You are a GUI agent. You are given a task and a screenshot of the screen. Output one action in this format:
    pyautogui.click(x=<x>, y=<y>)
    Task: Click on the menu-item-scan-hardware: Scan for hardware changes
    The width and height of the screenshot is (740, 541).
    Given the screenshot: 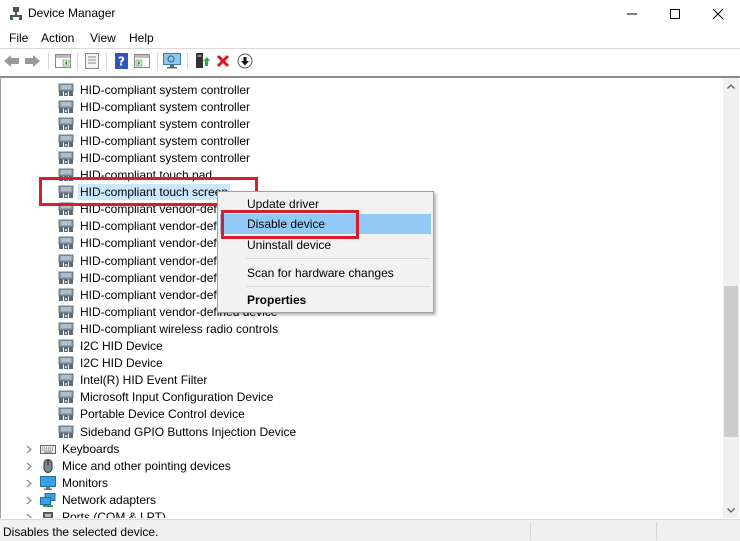 What is the action you would take?
    pyautogui.click(x=325, y=273)
    